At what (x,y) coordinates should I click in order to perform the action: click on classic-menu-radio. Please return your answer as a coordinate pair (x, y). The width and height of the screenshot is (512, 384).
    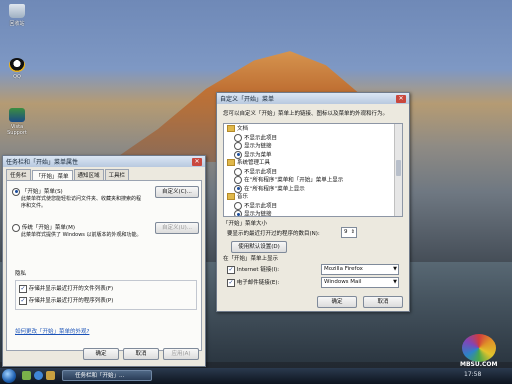
    Looking at the image, I should click on (16, 227).